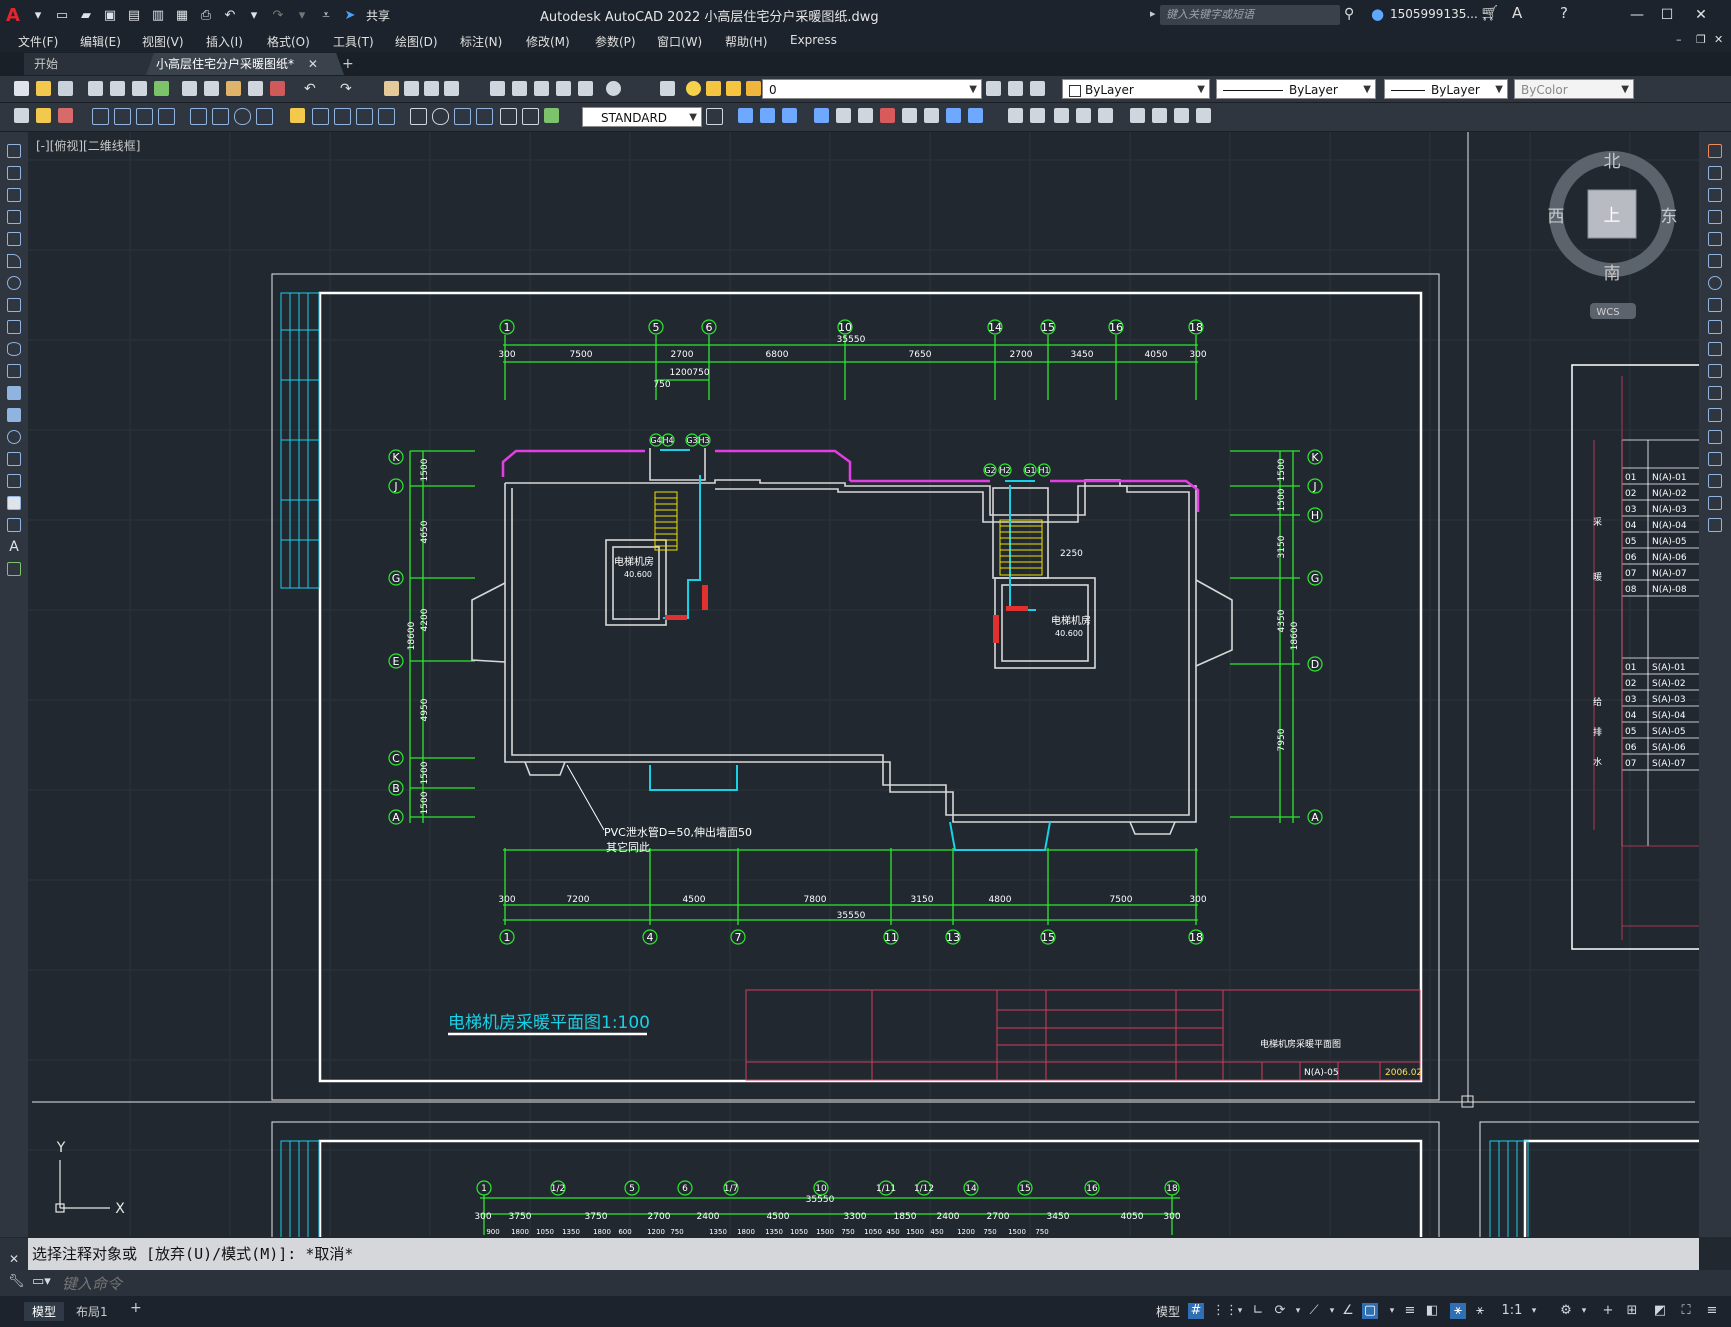  I want to click on color-dropdown: ByLayer ▼, so click(1136, 89).